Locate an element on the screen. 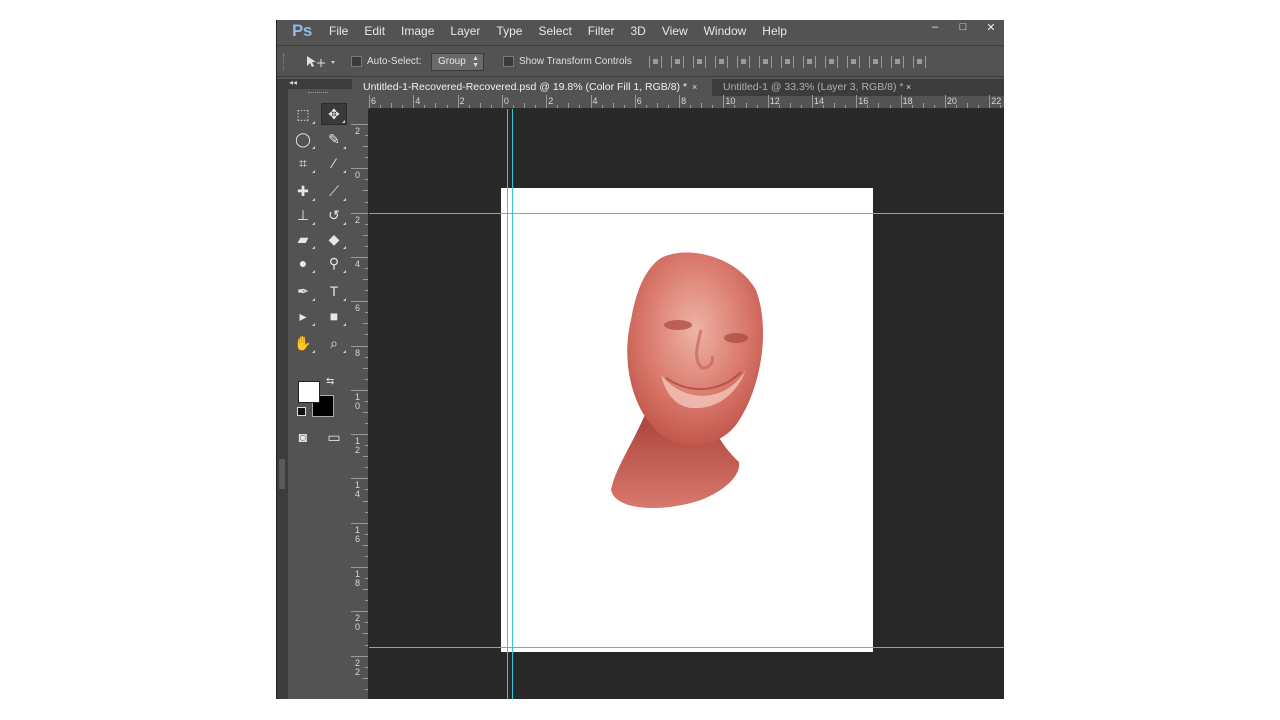 The width and height of the screenshot is (1280, 720). maximize-icon: □ is located at coordinates (963, 27).